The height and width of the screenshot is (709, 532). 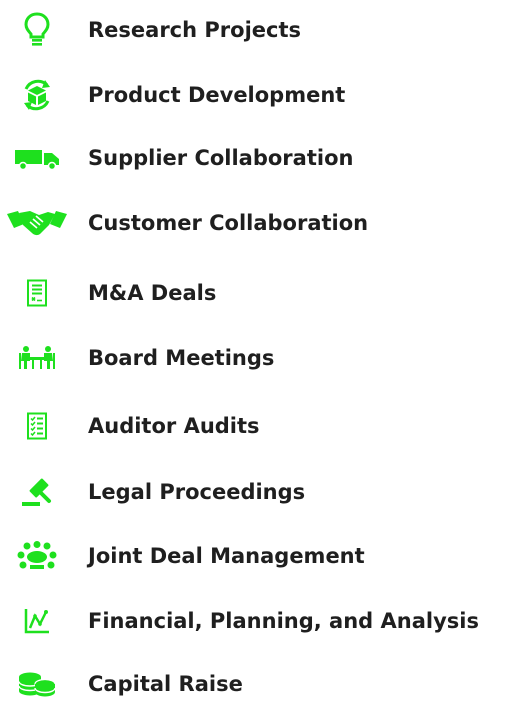 What do you see at coordinates (37, 556) in the screenshot?
I see `round-table-icon` at bounding box center [37, 556].